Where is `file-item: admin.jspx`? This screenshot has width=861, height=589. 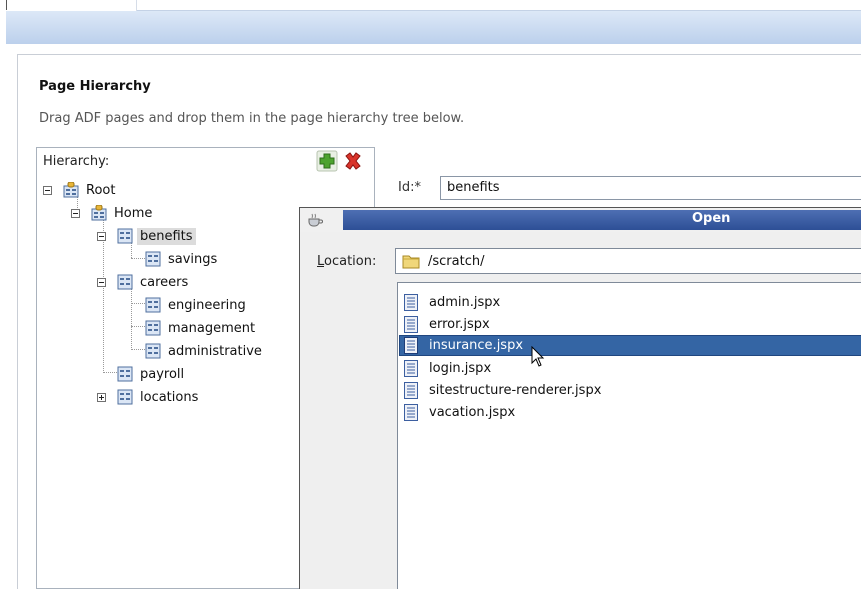 file-item: admin.jspx is located at coordinates (632, 302).